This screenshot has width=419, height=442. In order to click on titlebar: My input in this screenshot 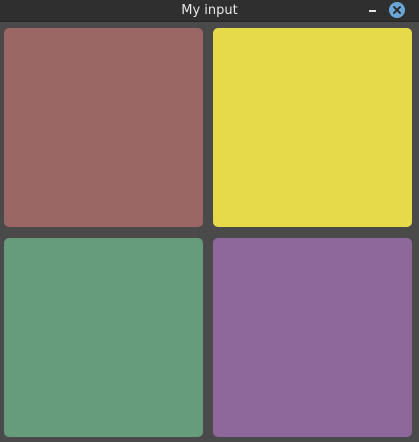, I will do `click(209, 11)`.